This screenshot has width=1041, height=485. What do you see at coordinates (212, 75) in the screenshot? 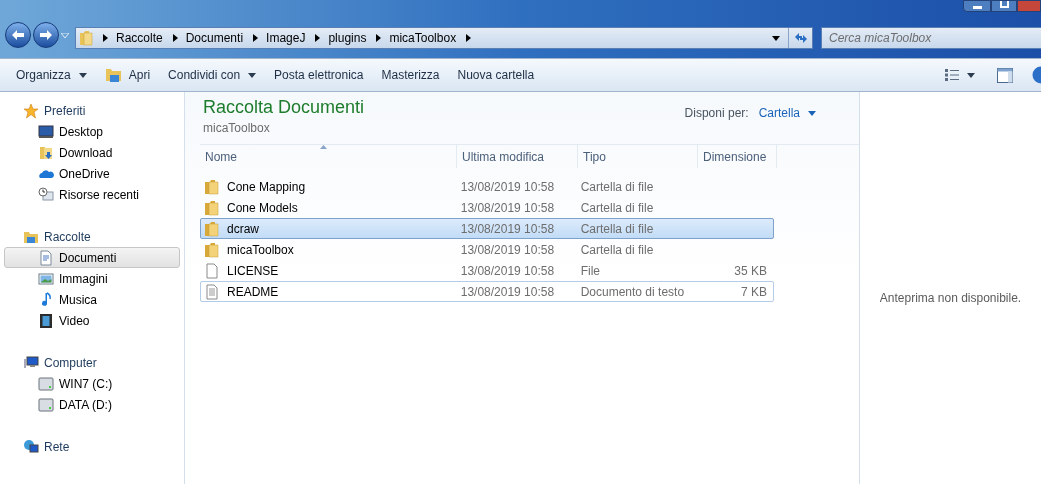
I see `toolbar-button: Condividi con` at bounding box center [212, 75].